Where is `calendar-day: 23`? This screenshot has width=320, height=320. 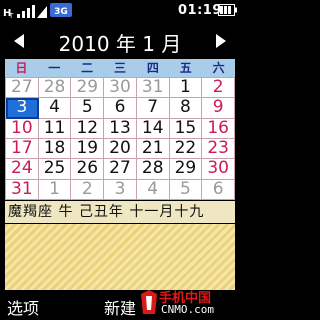 calendar-day: 23 is located at coordinates (218, 149).